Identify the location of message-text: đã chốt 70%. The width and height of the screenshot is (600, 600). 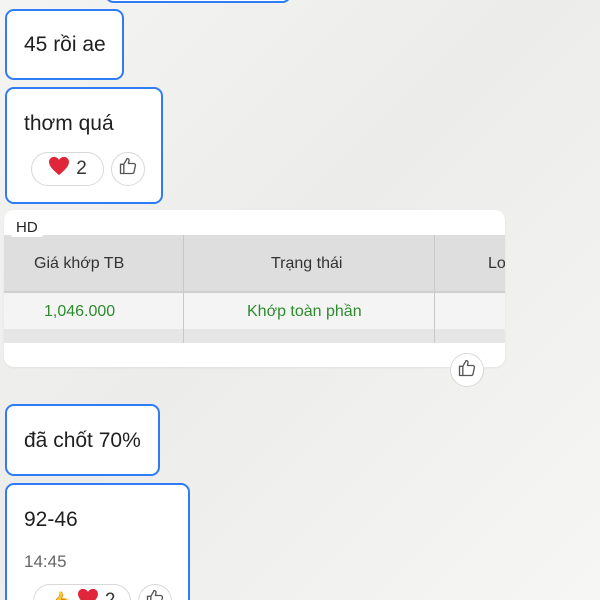
(82, 440).